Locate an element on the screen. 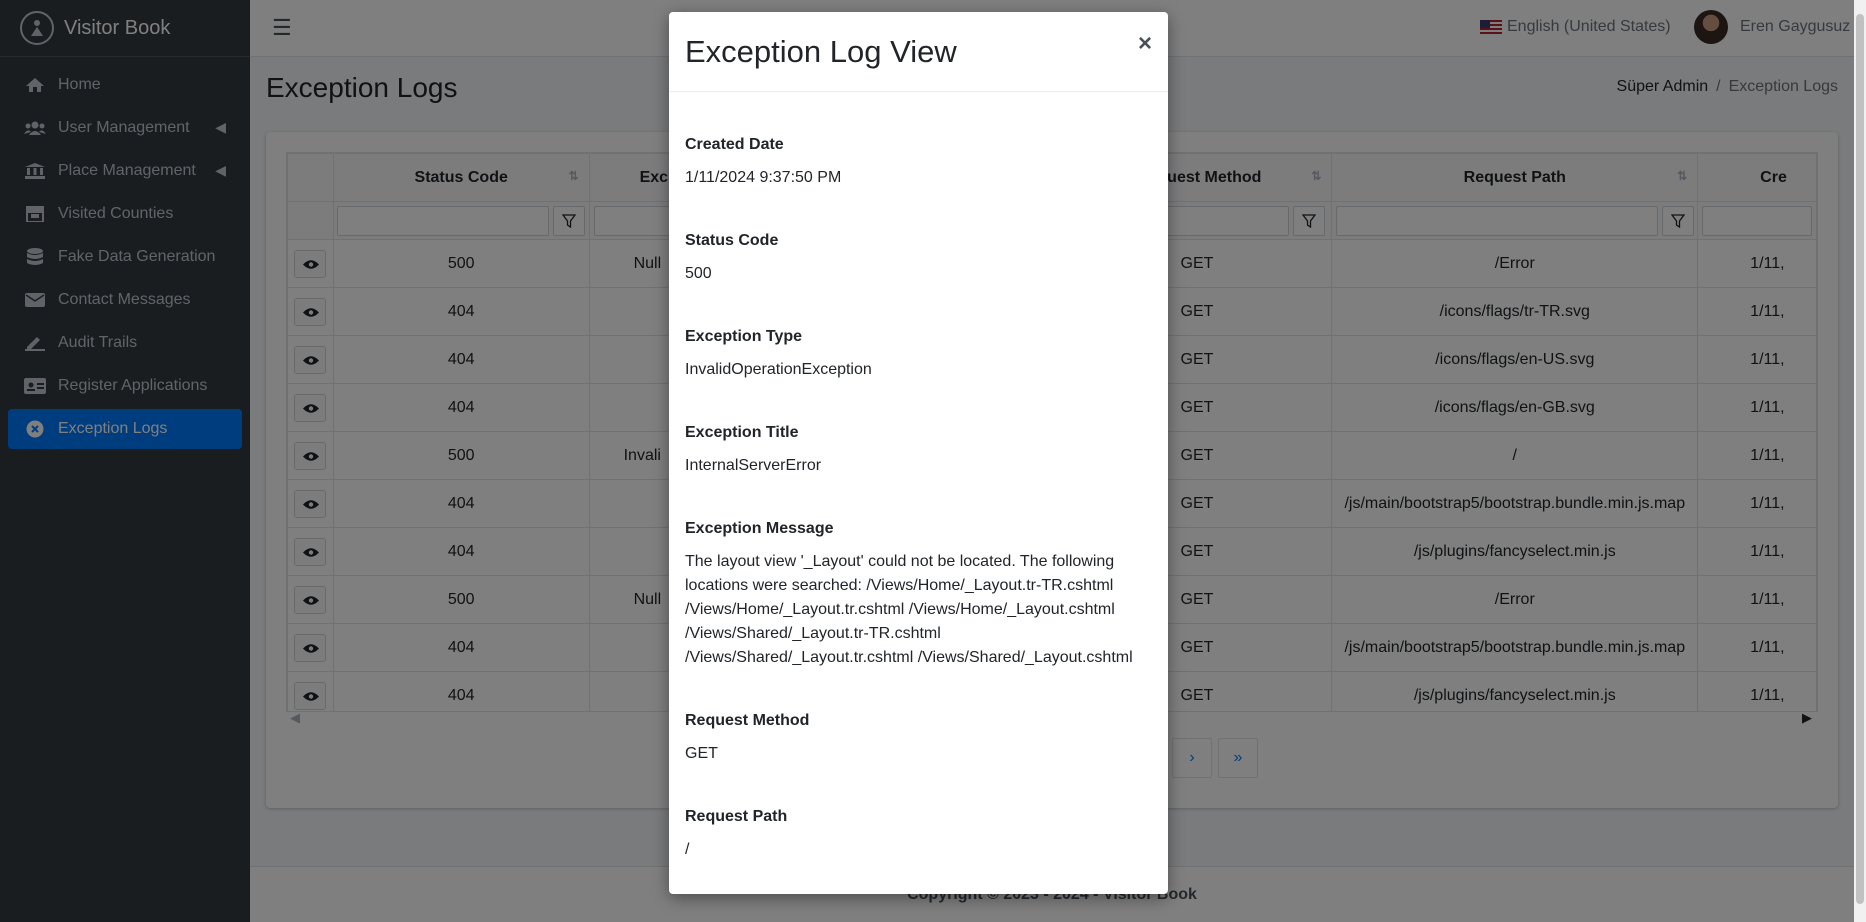 Image resolution: width=1866 pixels, height=922 pixels. field-request-method: Request Method GET is located at coordinates (920, 739).